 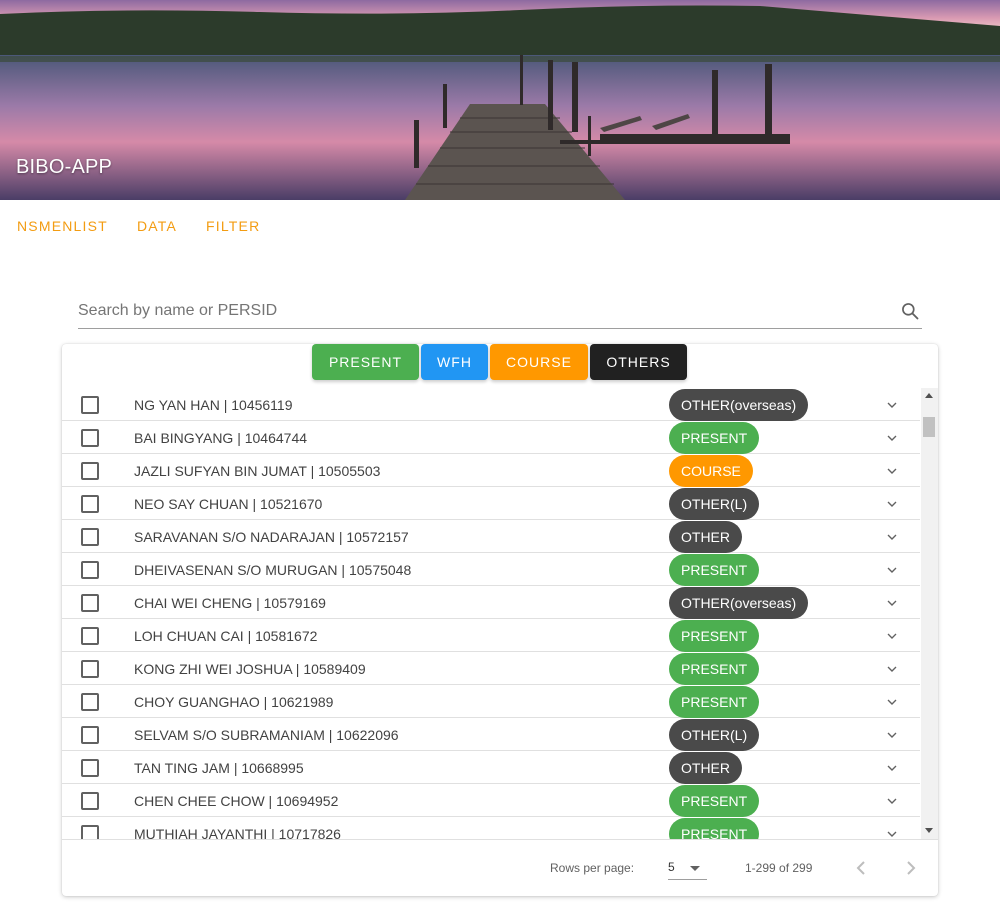 I want to click on app-title: BIBO-APP, so click(x=64, y=167).